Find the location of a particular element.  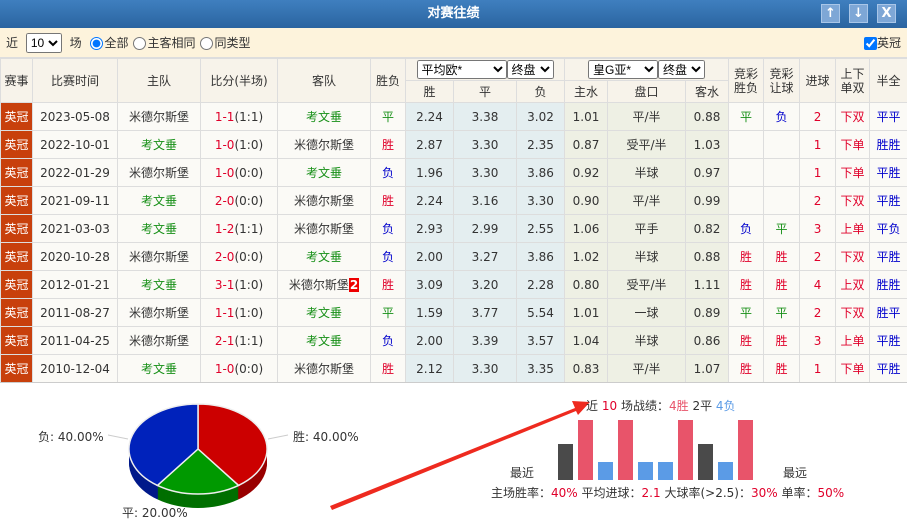

header-away-water: 客水 is located at coordinates (707, 92).